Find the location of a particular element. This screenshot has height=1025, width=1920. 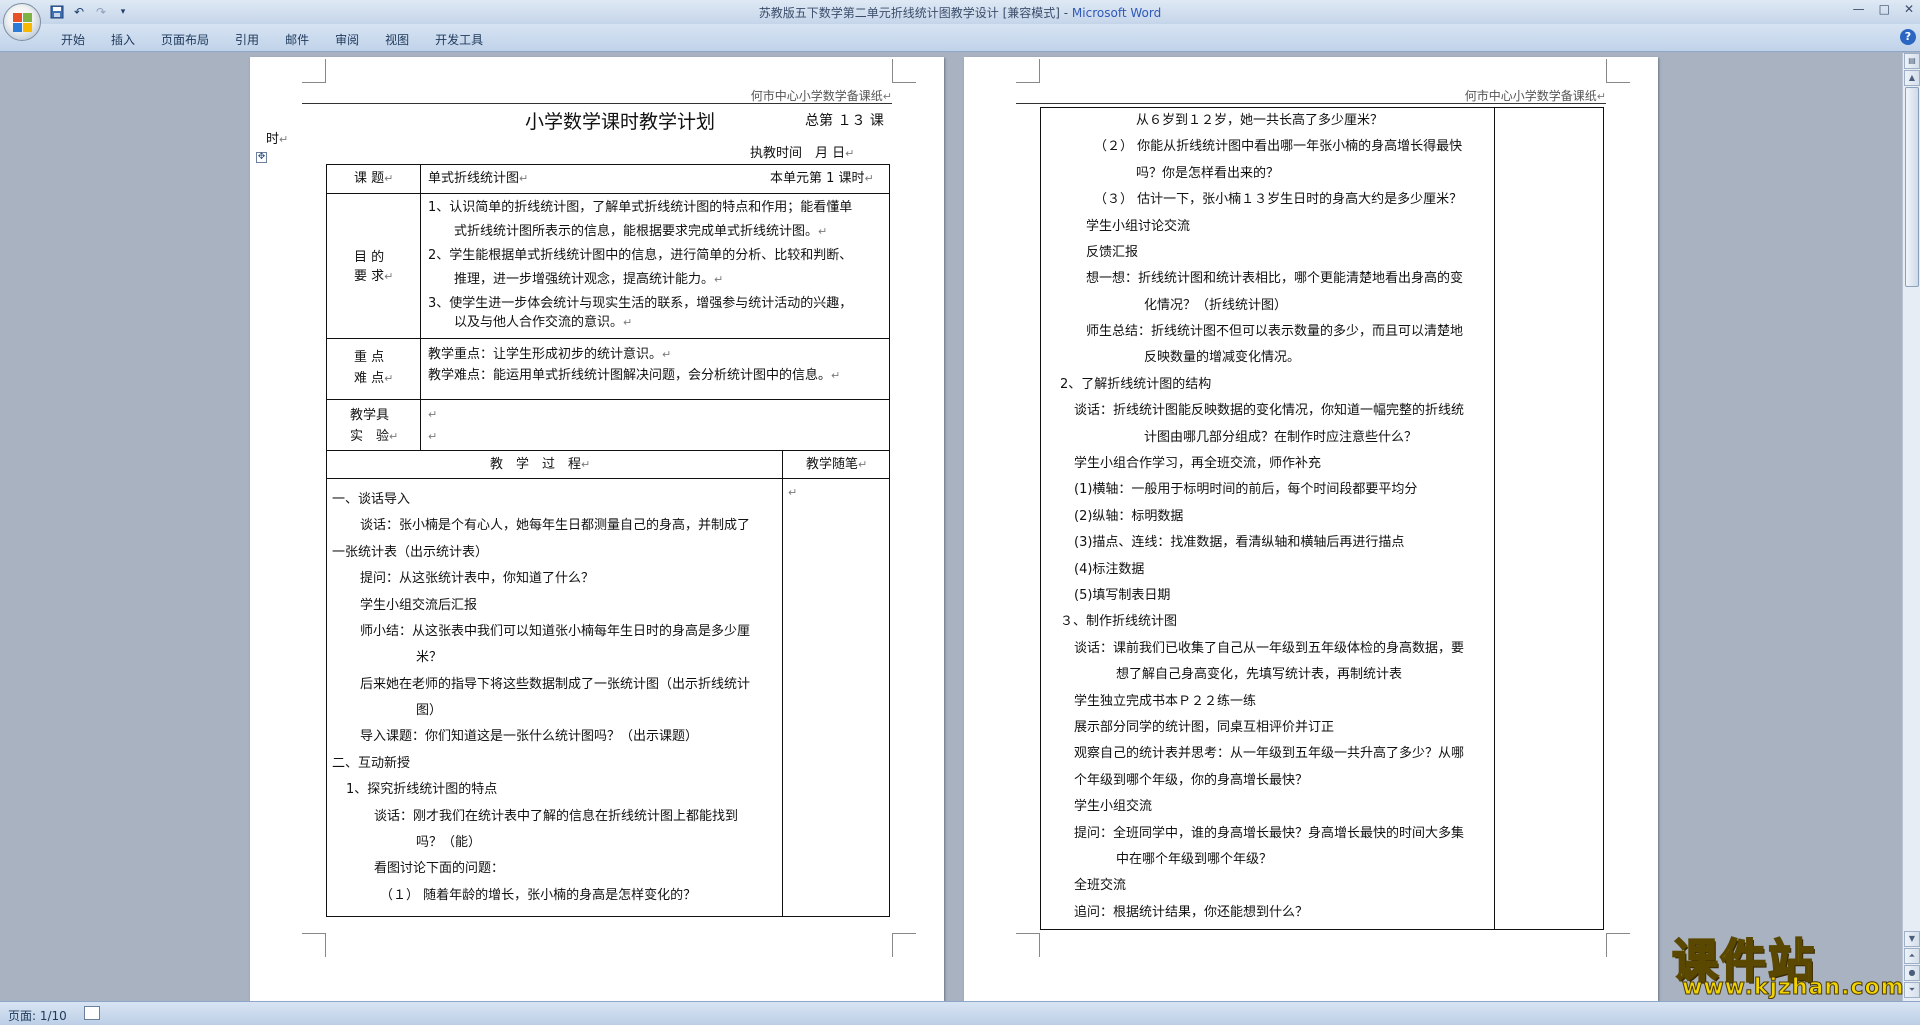

process-line: 师小结：从这张表中我们可以知道张小楠每年生日时的身高是多少厘 is located at coordinates (555, 631).